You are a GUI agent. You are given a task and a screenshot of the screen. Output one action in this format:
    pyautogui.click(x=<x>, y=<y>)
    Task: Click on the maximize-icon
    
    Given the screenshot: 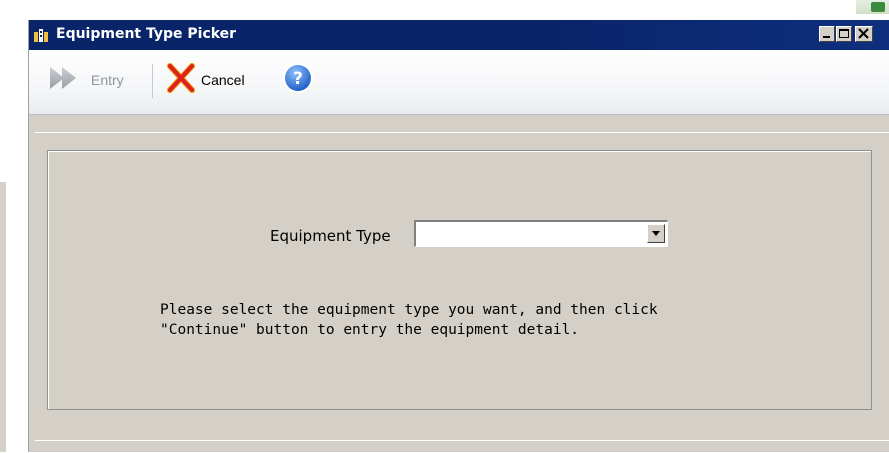 What is the action you would take?
    pyautogui.click(x=844, y=33)
    